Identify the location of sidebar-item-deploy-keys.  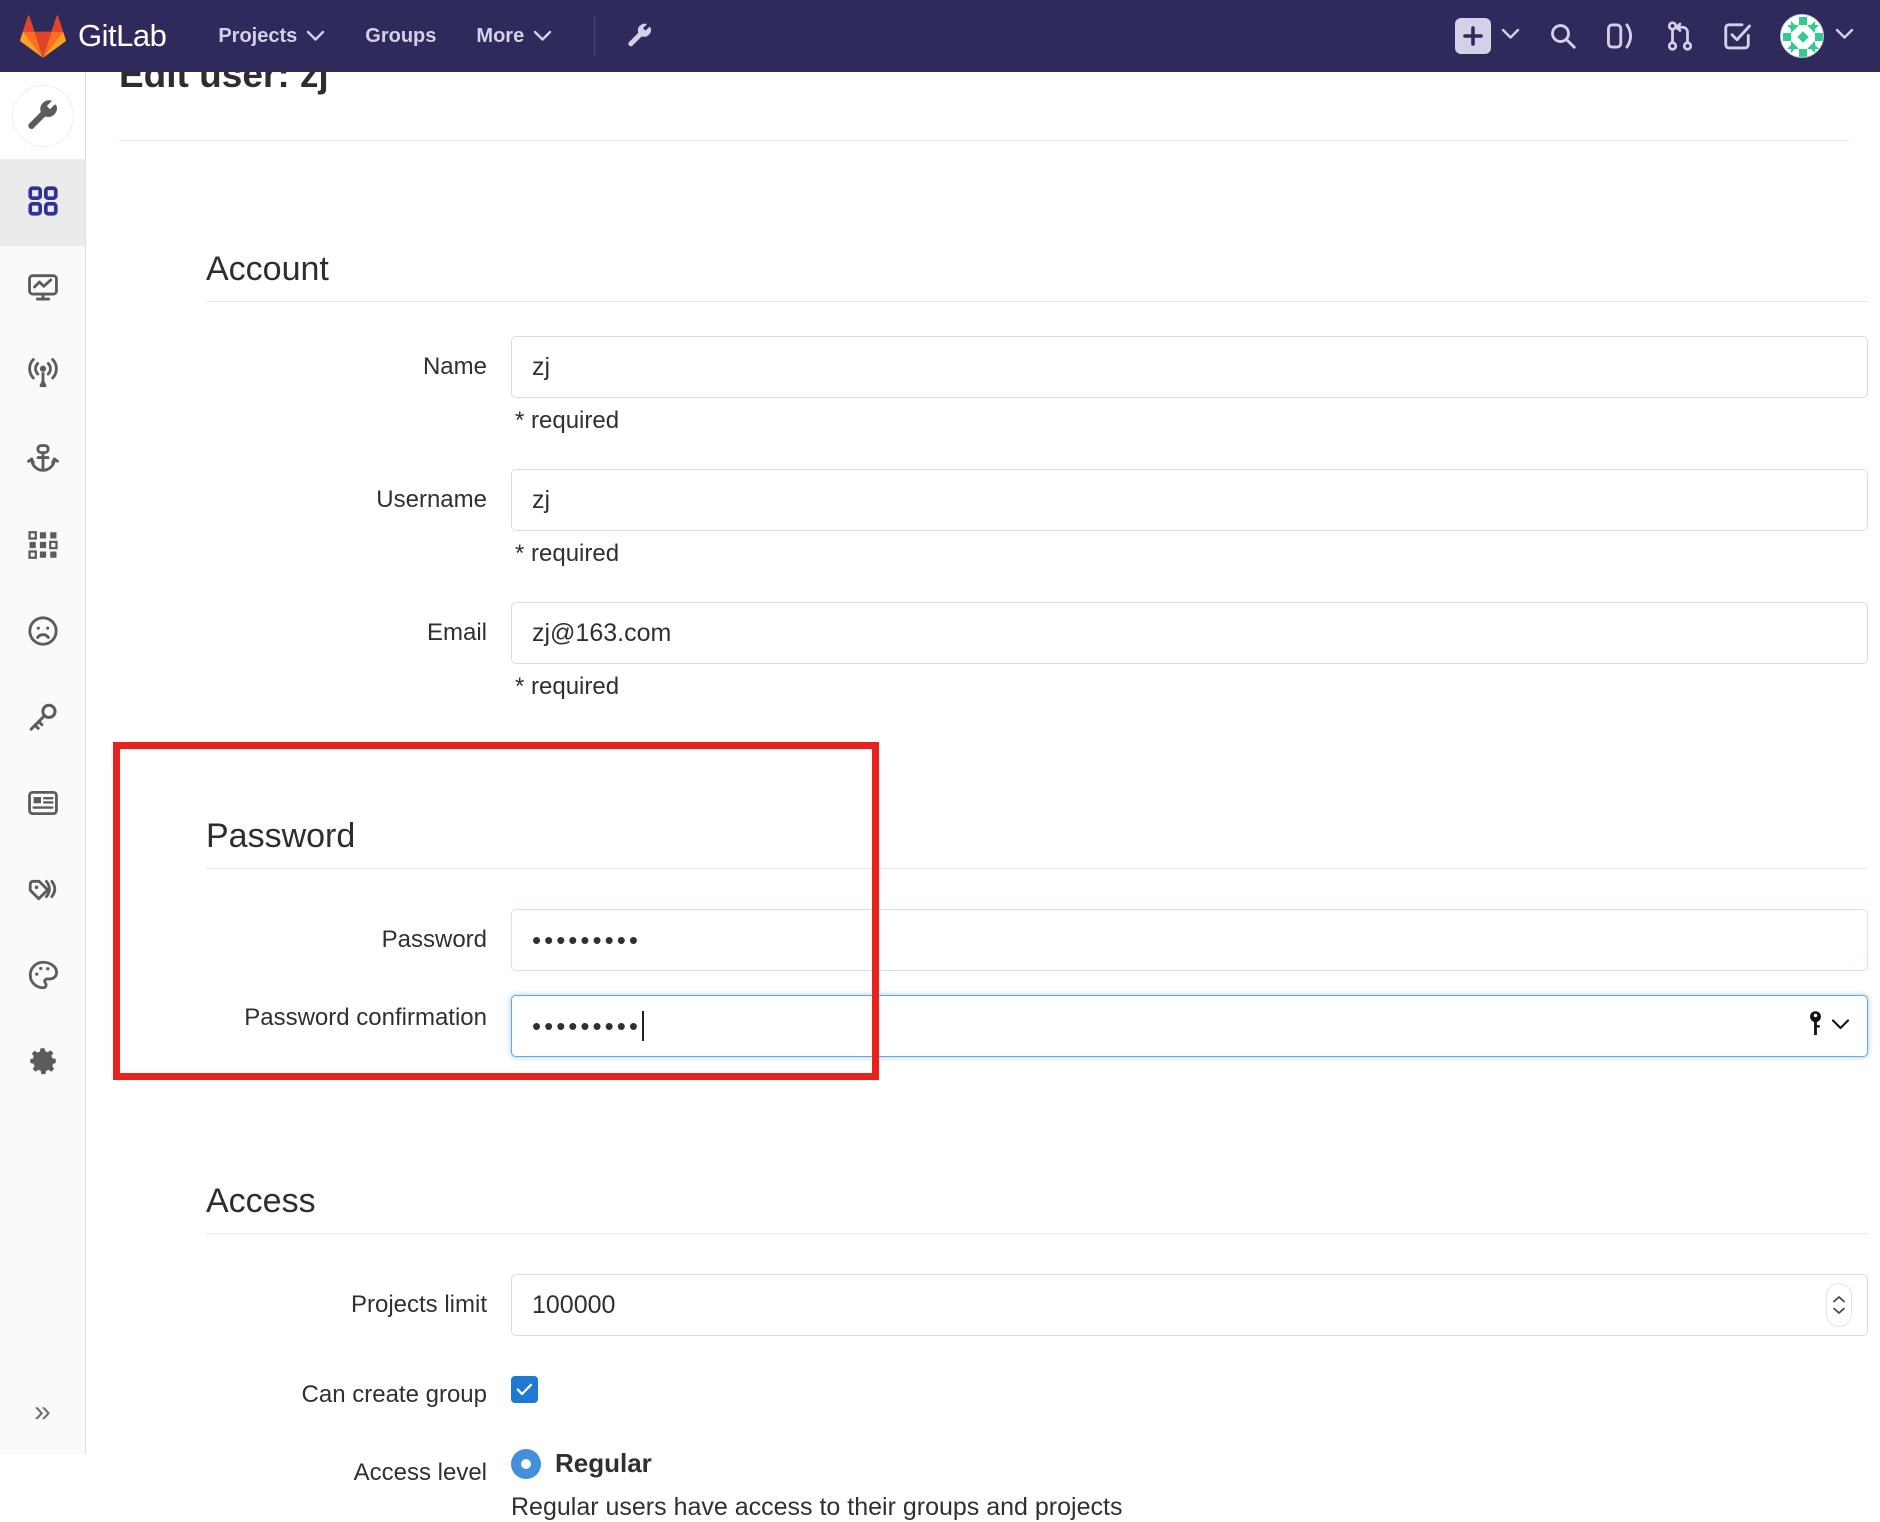
(42, 719).